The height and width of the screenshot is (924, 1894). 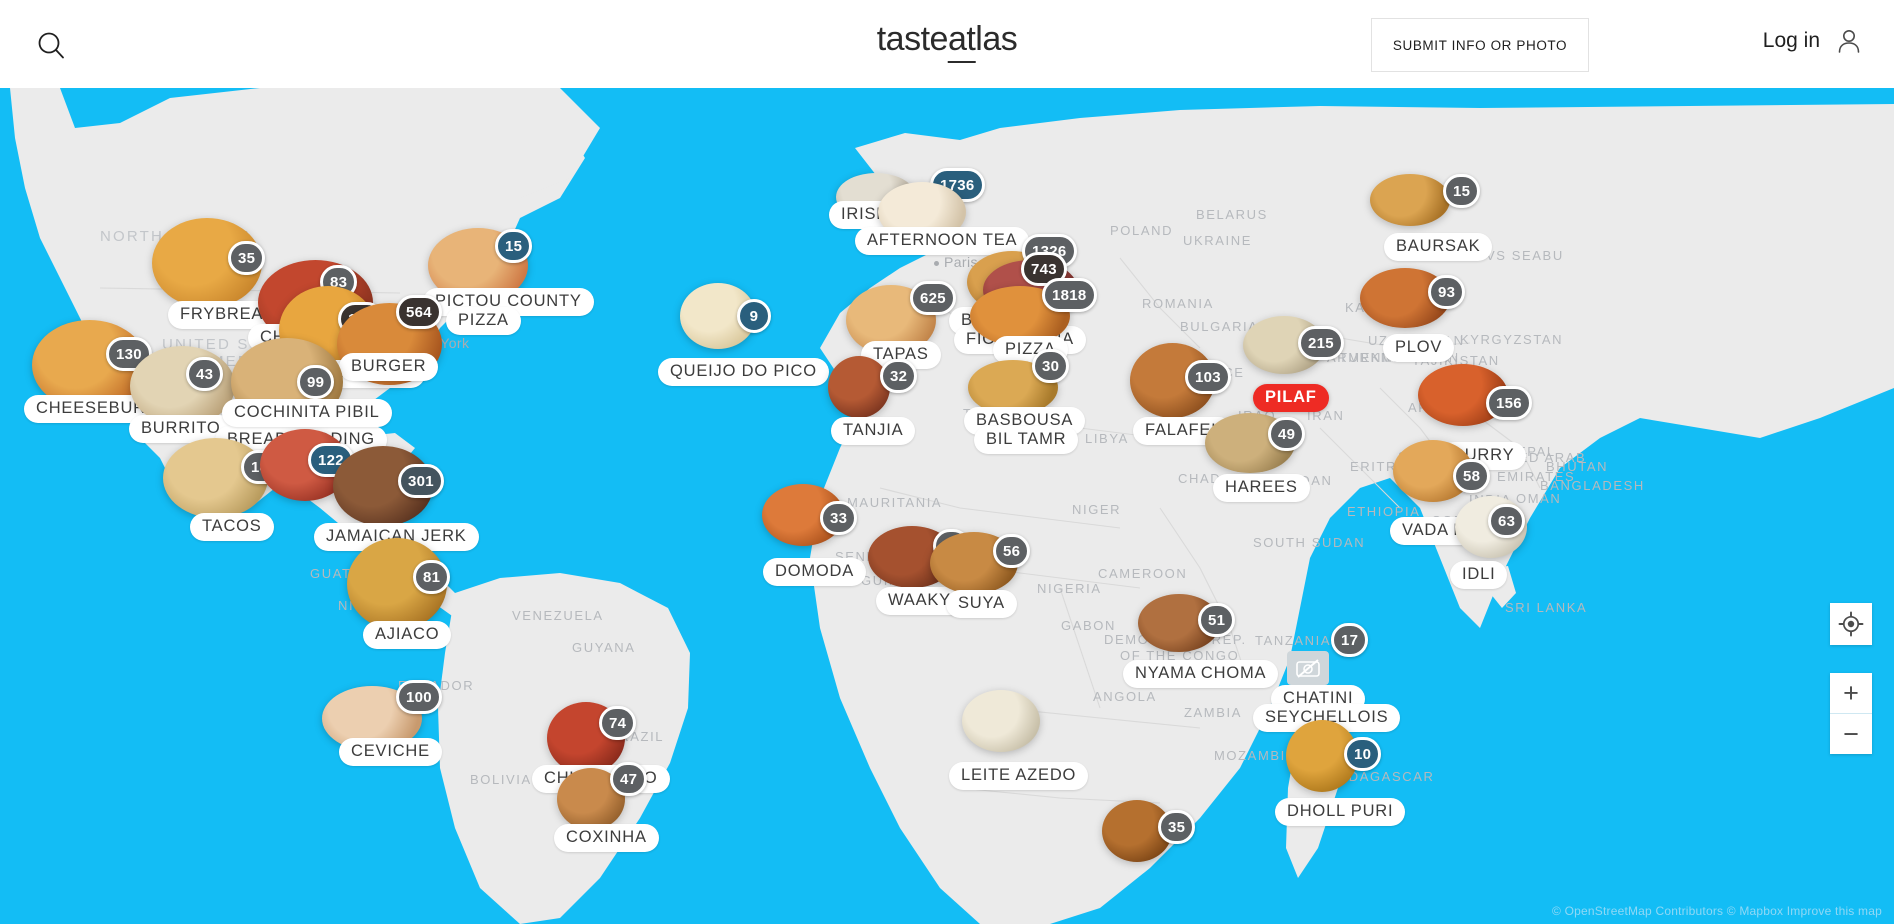 I want to click on site-logo: tasteatlas, so click(x=947, y=41).